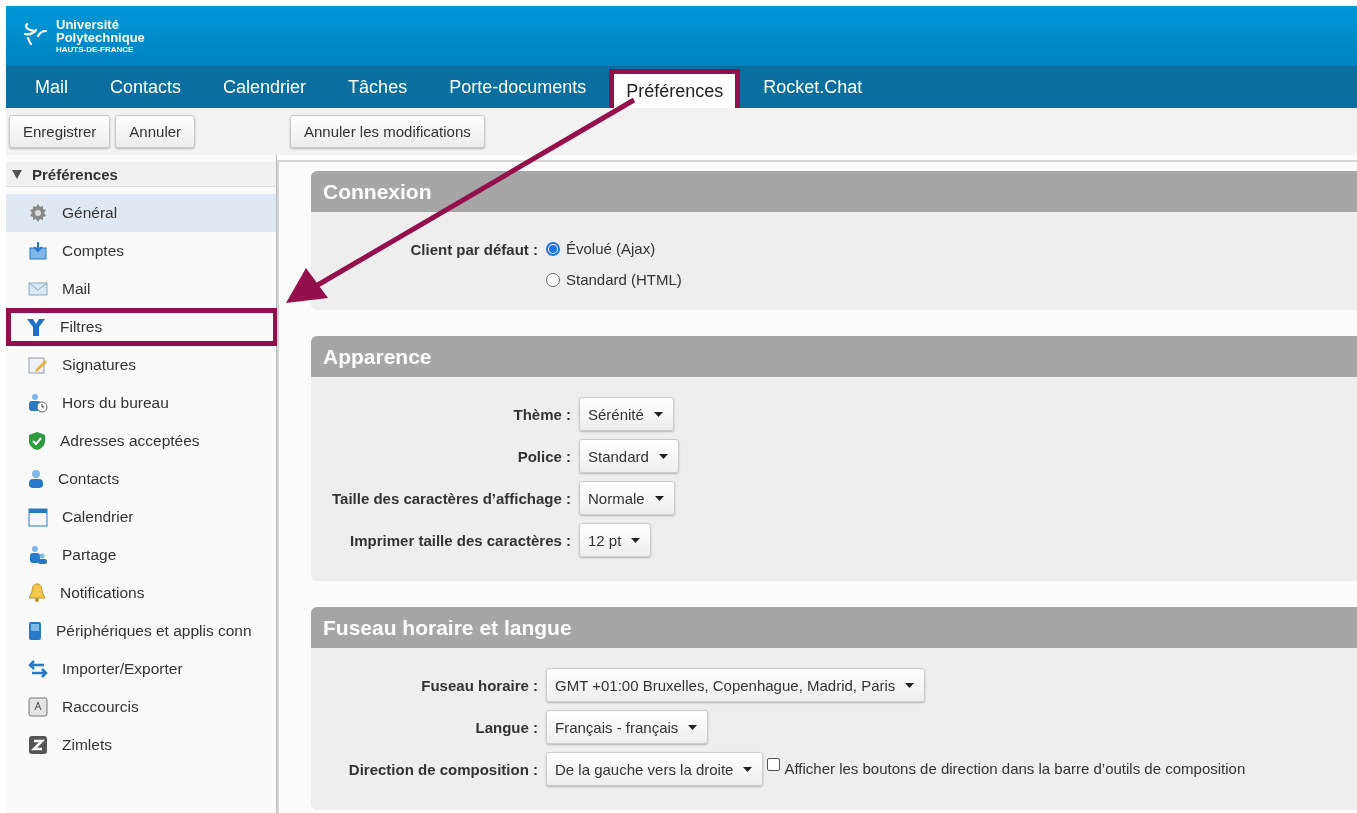  Describe the element at coordinates (626, 414) in the screenshot. I see `dropdown: Sérénité` at that location.